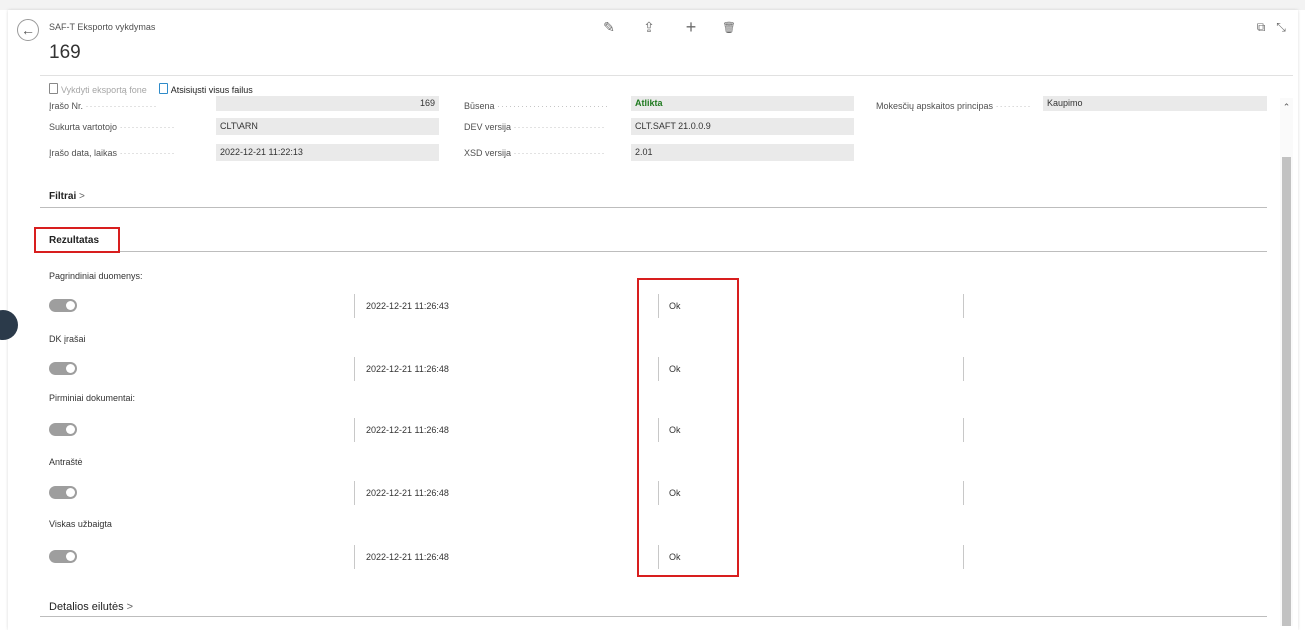 This screenshot has height=630, width=1305. I want to click on xsd-version-label: XSD versija ·······················, so click(535, 153).